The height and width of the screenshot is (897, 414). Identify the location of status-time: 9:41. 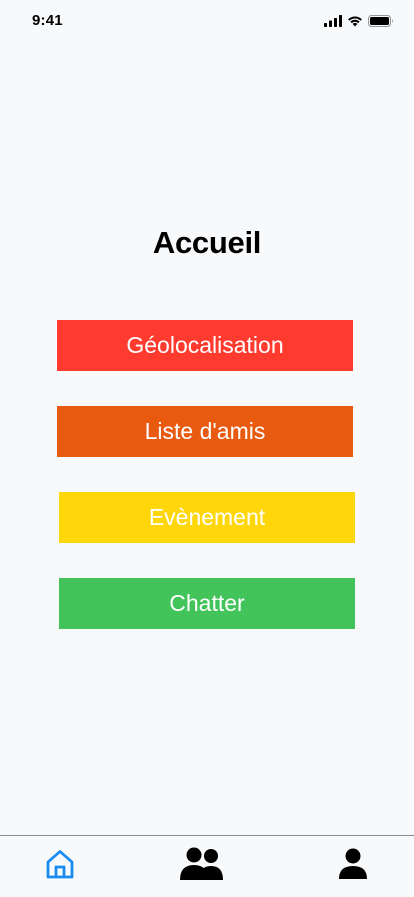
(47, 20).